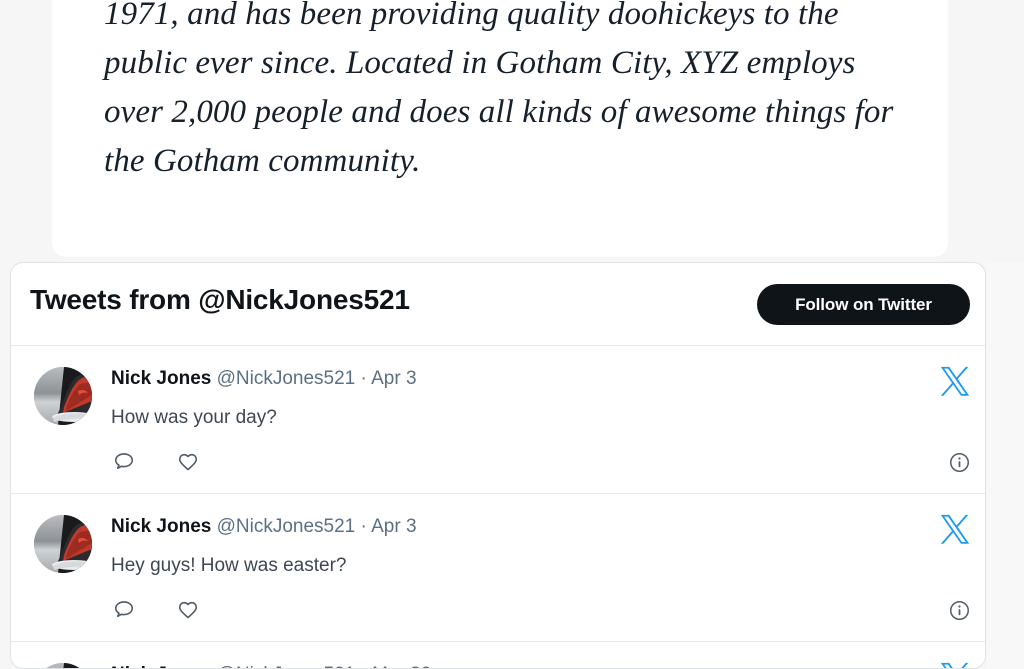 The width and height of the screenshot is (1024, 669). What do you see at coordinates (194, 417) in the screenshot?
I see `tweet-text: How was your day?` at bounding box center [194, 417].